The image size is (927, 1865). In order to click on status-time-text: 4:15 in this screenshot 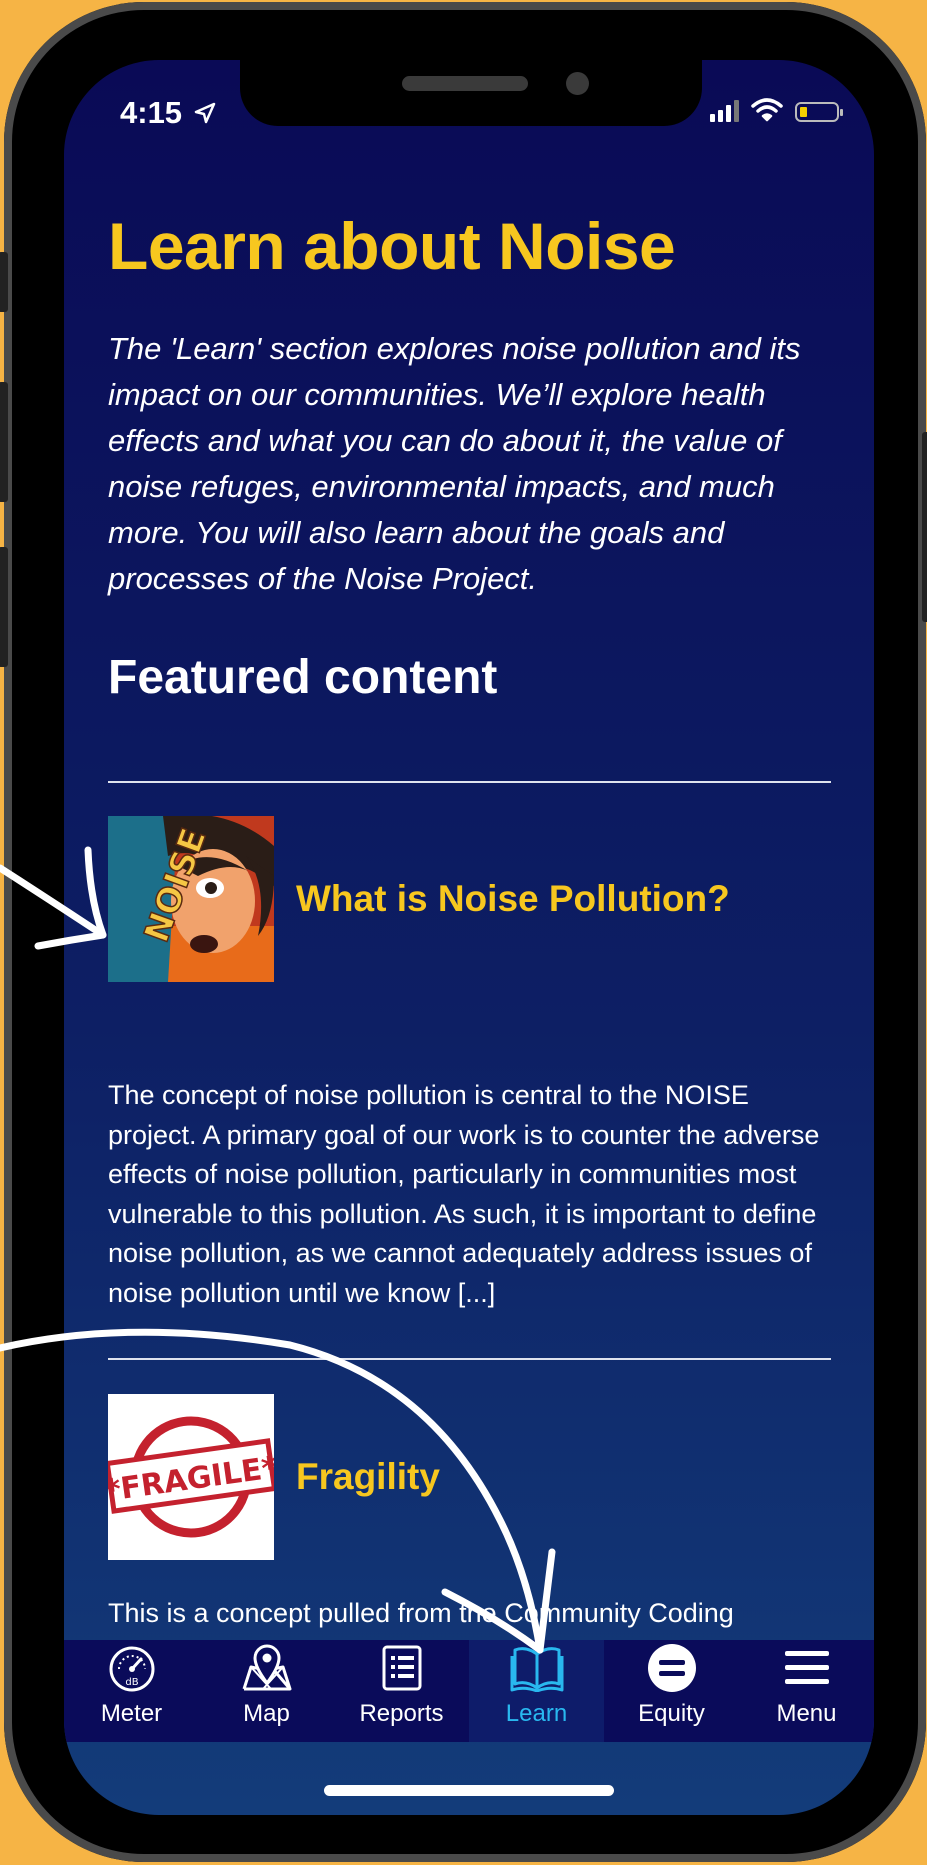, I will do `click(151, 112)`.